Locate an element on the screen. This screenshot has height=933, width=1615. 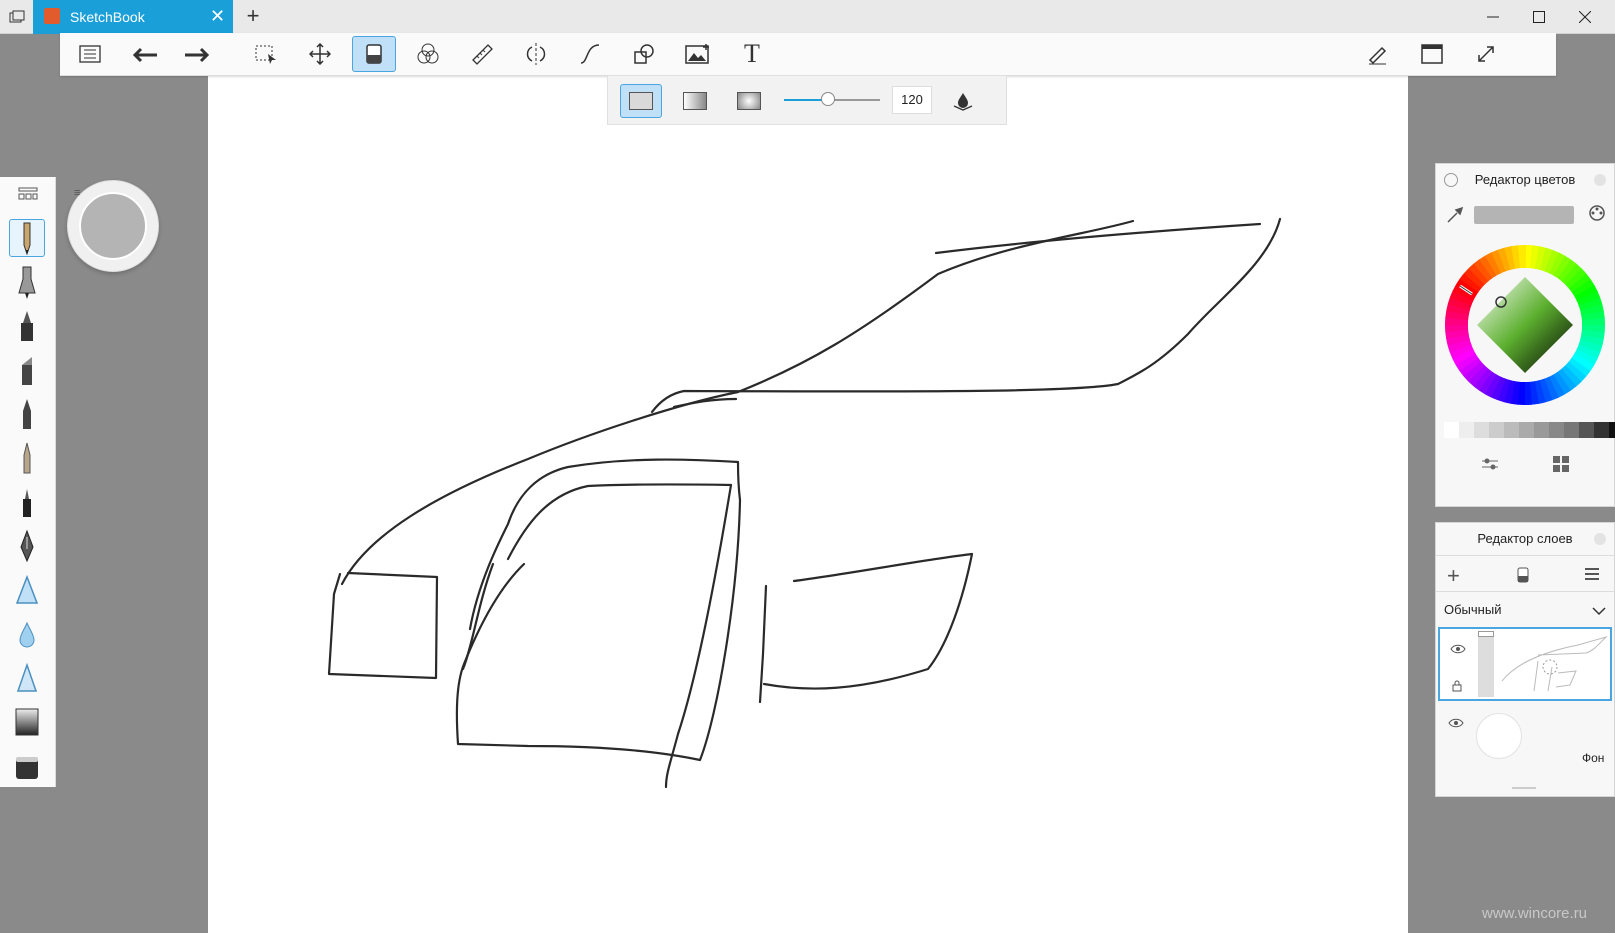
brush-technical-pen is located at coordinates (27, 502).